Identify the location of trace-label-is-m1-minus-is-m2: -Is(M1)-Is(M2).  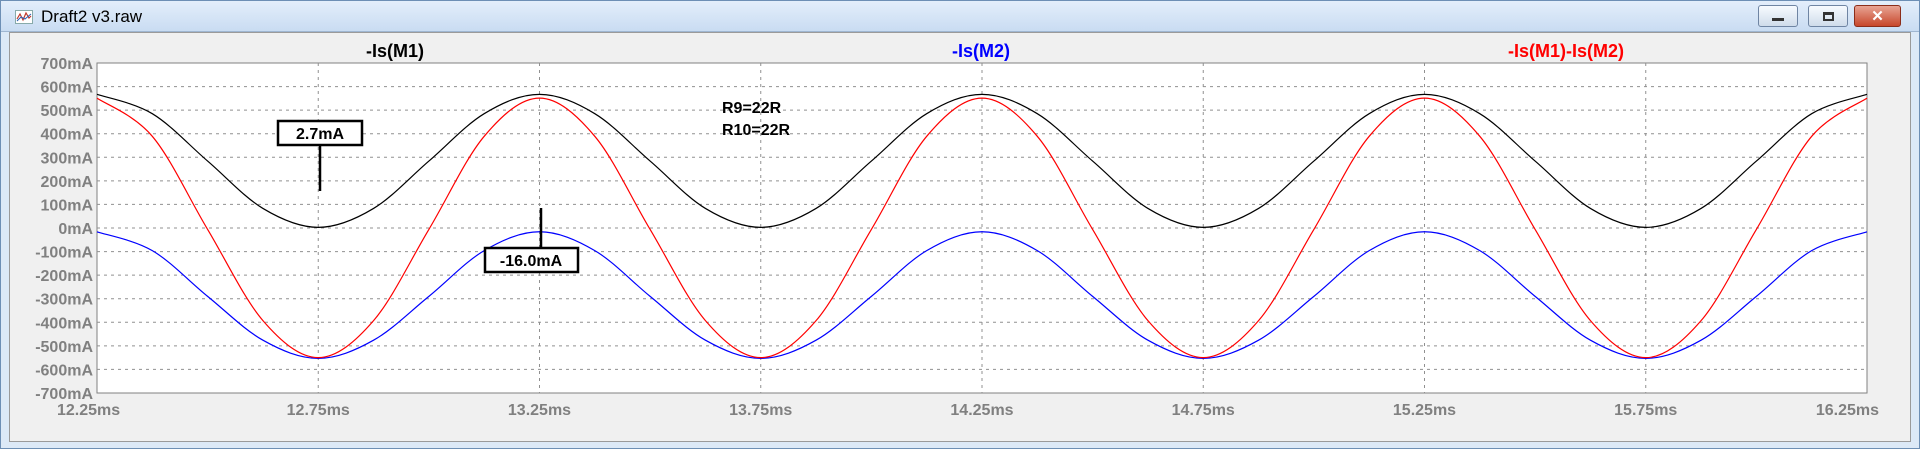
(1566, 51).